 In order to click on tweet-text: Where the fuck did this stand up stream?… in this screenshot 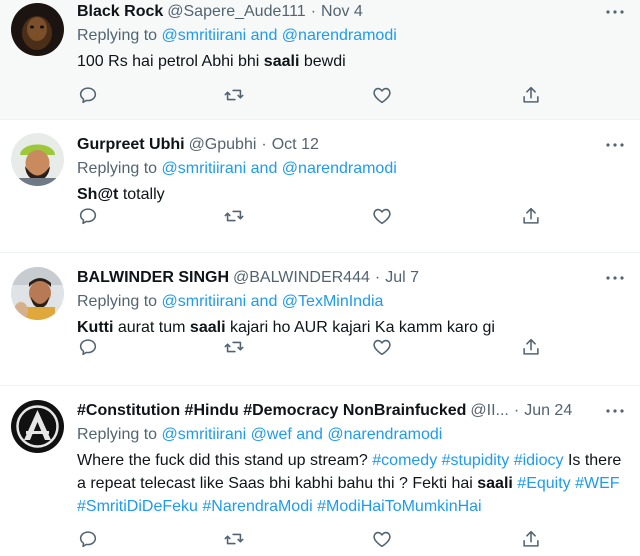, I will do `click(349, 483)`.